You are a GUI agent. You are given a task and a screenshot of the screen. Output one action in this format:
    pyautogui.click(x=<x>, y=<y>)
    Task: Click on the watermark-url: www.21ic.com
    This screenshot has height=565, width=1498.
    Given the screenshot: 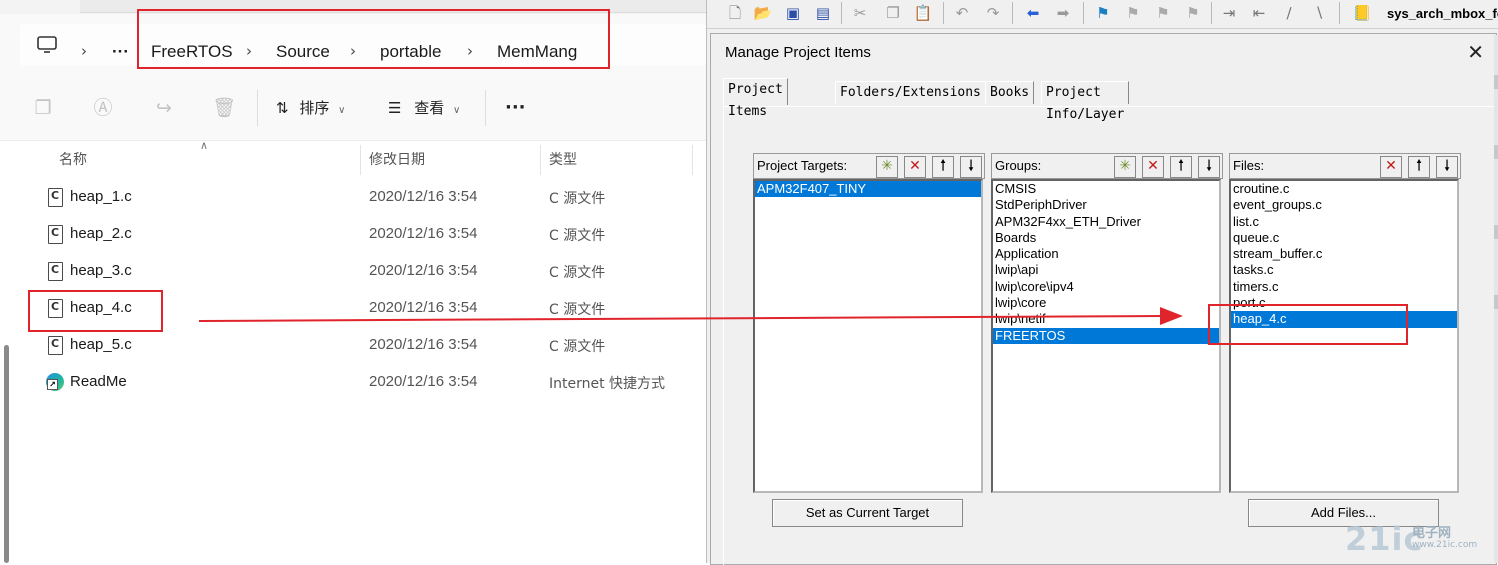 What is the action you would take?
    pyautogui.click(x=1445, y=545)
    